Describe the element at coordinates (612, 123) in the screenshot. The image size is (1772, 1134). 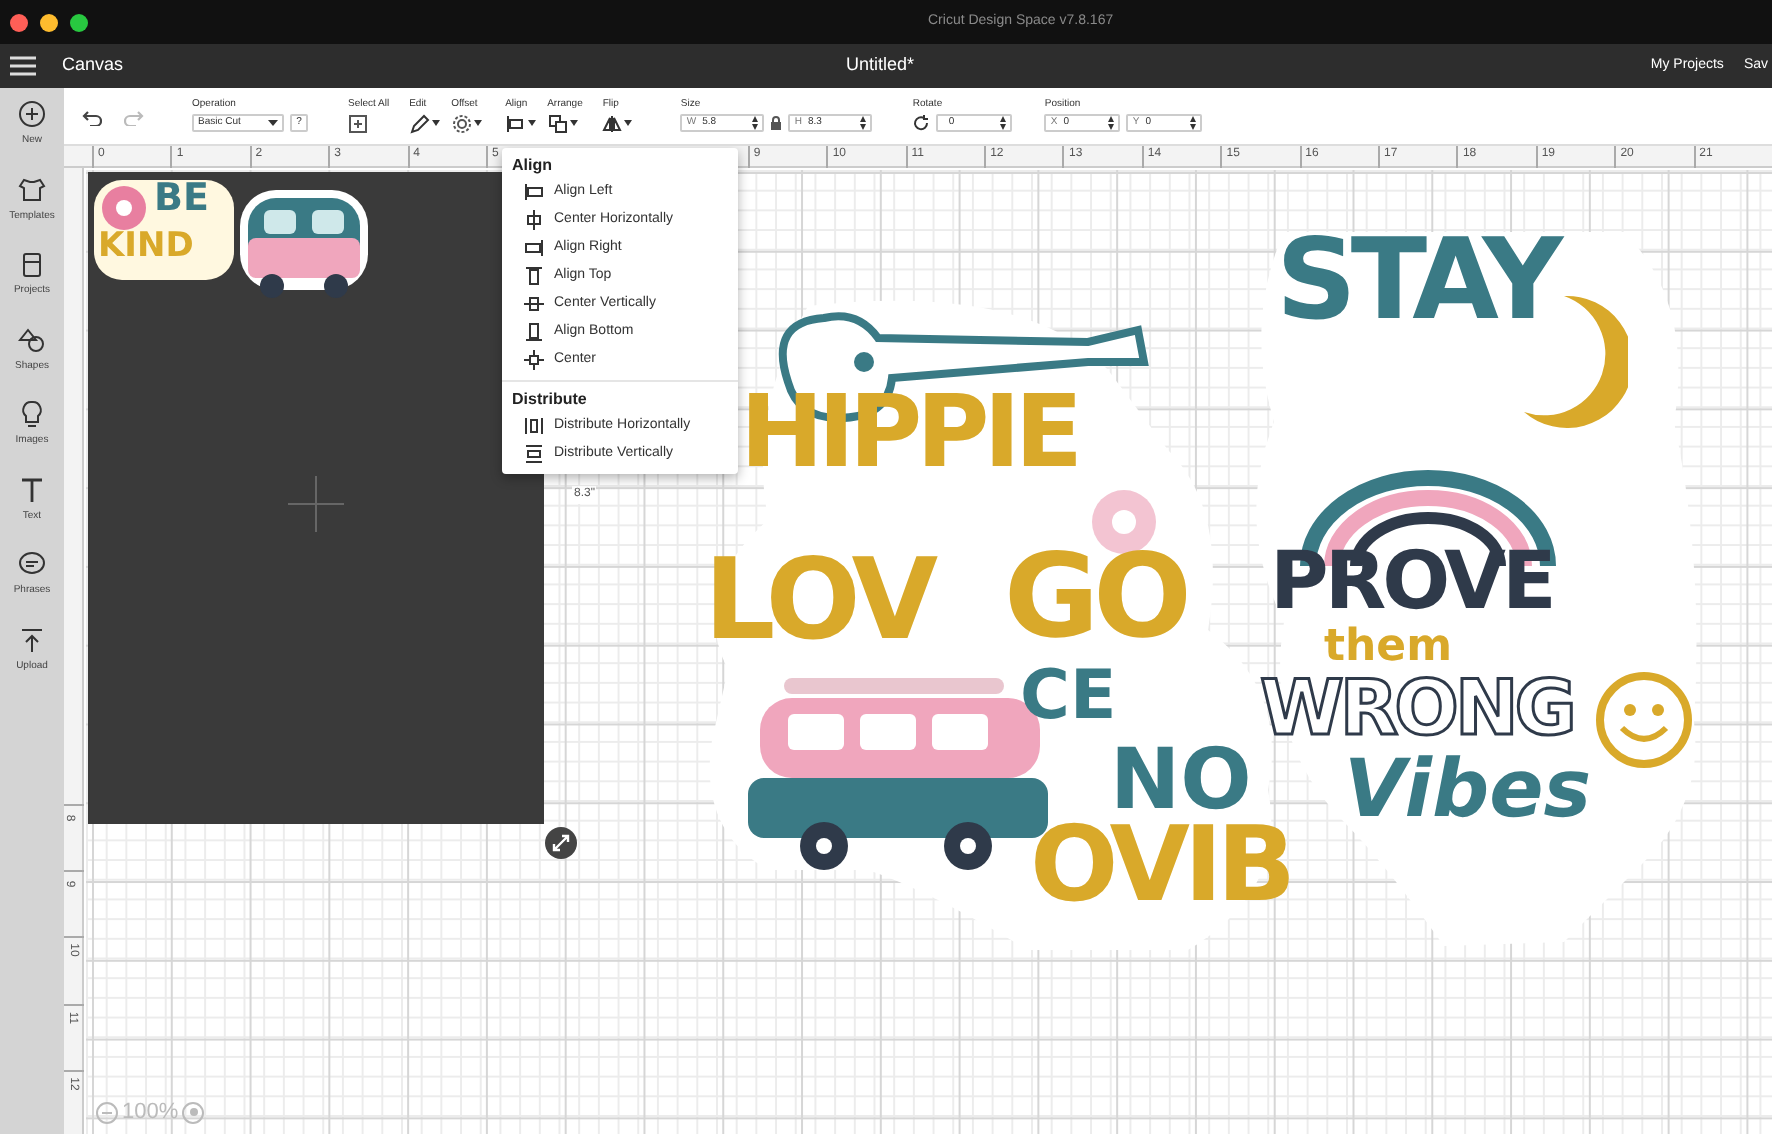
I see `flip-icon` at that location.